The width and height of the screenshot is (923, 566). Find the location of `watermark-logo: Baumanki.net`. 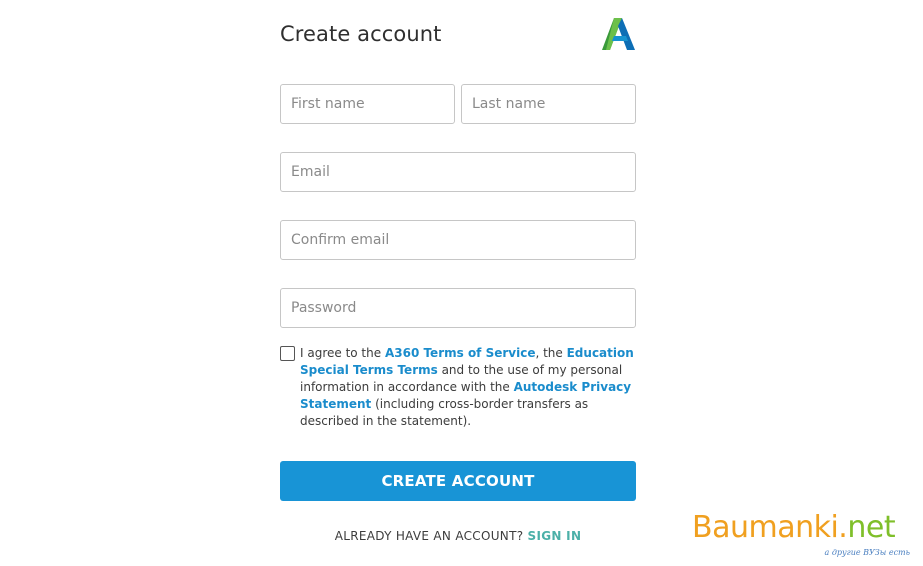

watermark-logo: Baumanki.net is located at coordinates (794, 527).